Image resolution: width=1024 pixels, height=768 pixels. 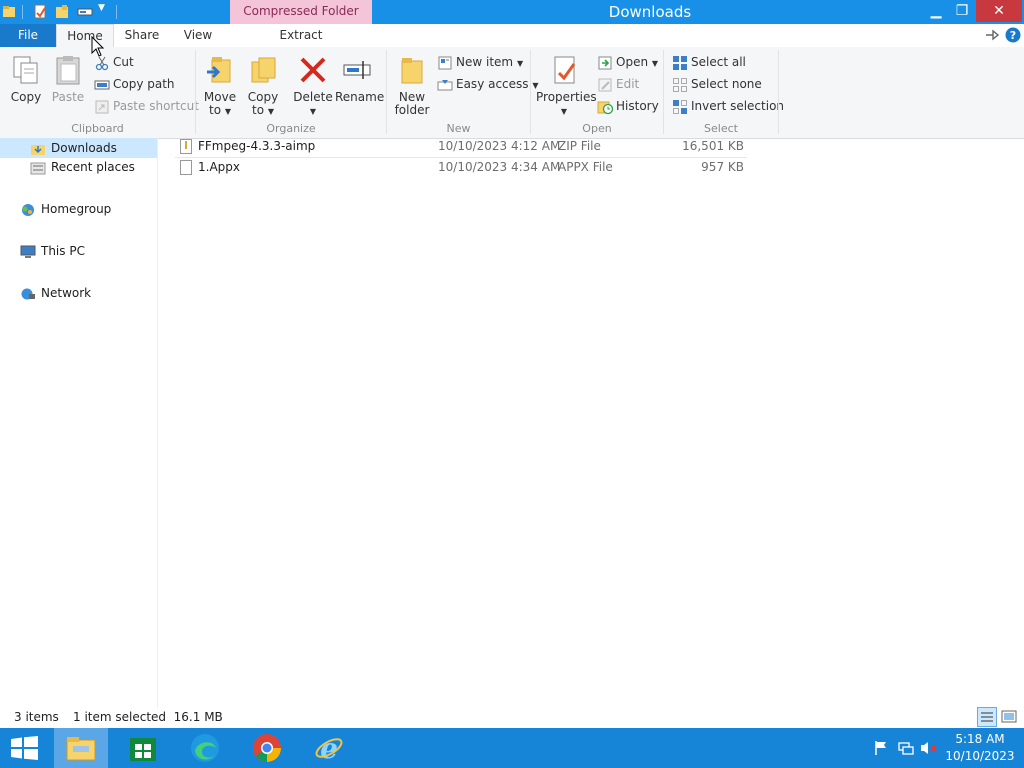 What do you see at coordinates (359, 79) in the screenshot?
I see `rename-button: Rename` at bounding box center [359, 79].